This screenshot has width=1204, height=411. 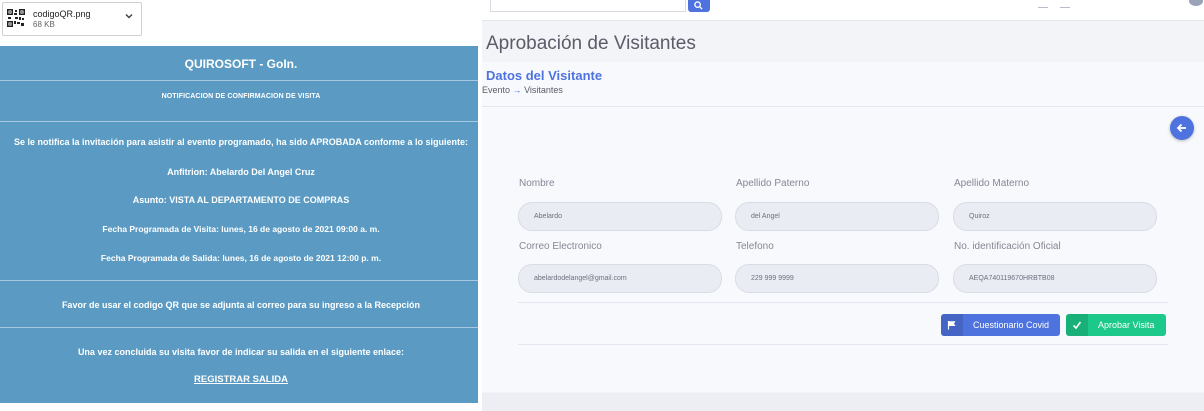 I want to click on apellido-paterno-field: del Angel, so click(x=837, y=216).